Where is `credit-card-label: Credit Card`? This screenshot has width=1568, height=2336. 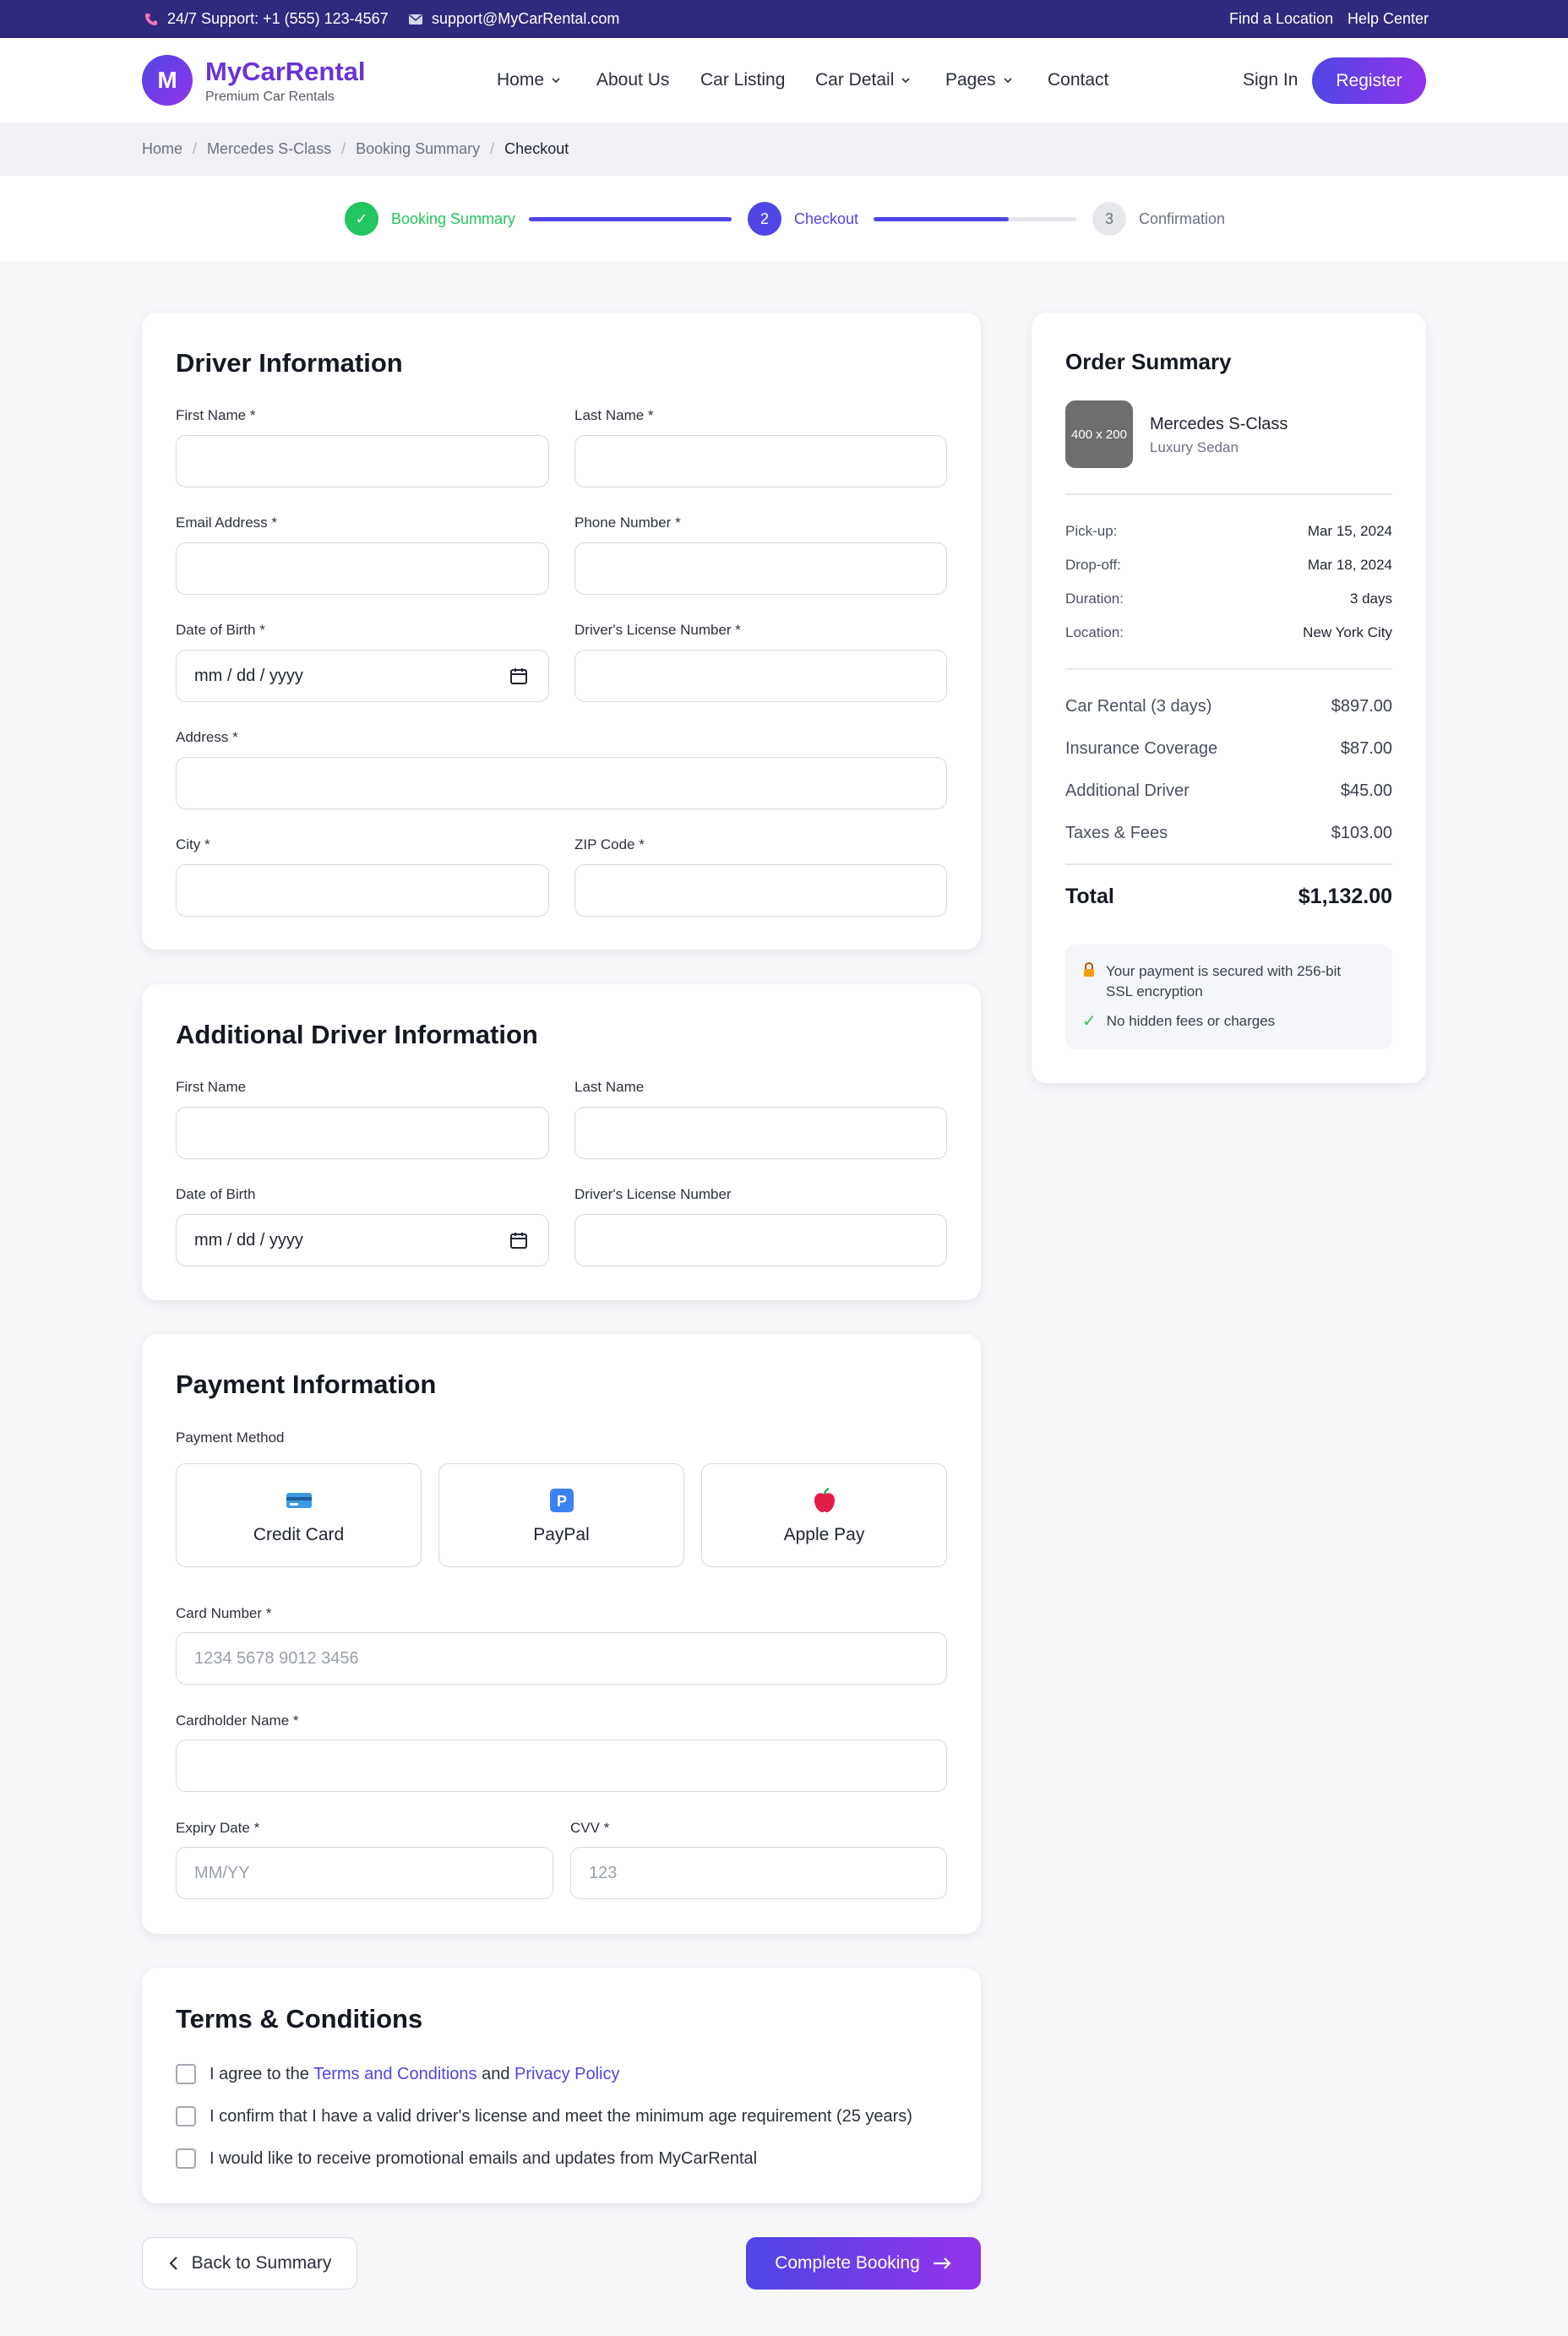
credit-card-label: Credit Card is located at coordinates (299, 1534).